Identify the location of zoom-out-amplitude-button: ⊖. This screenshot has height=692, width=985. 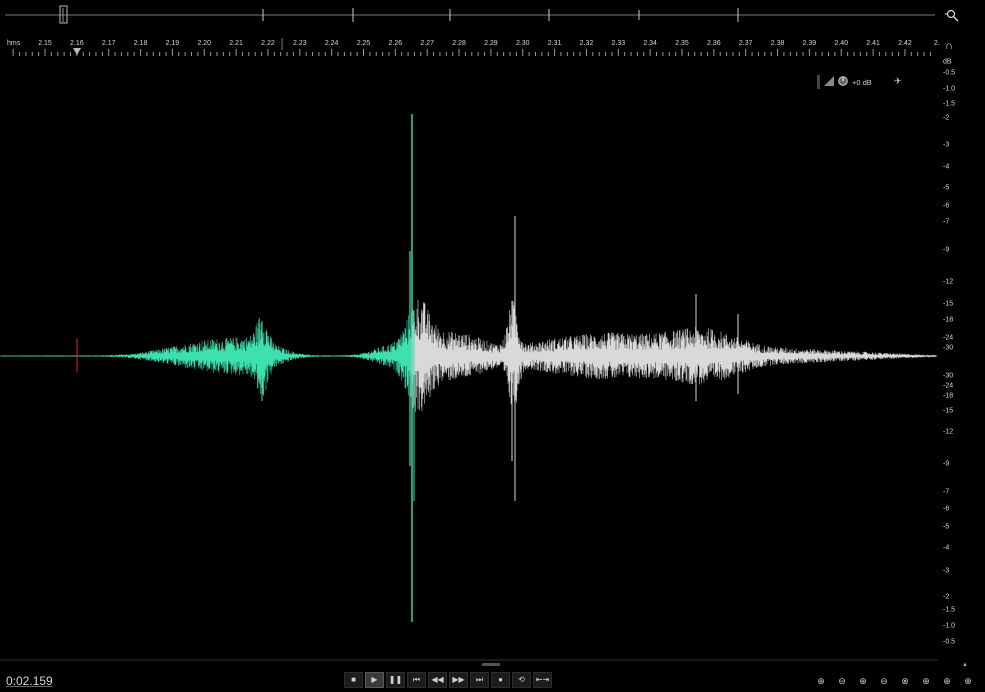
(842, 681).